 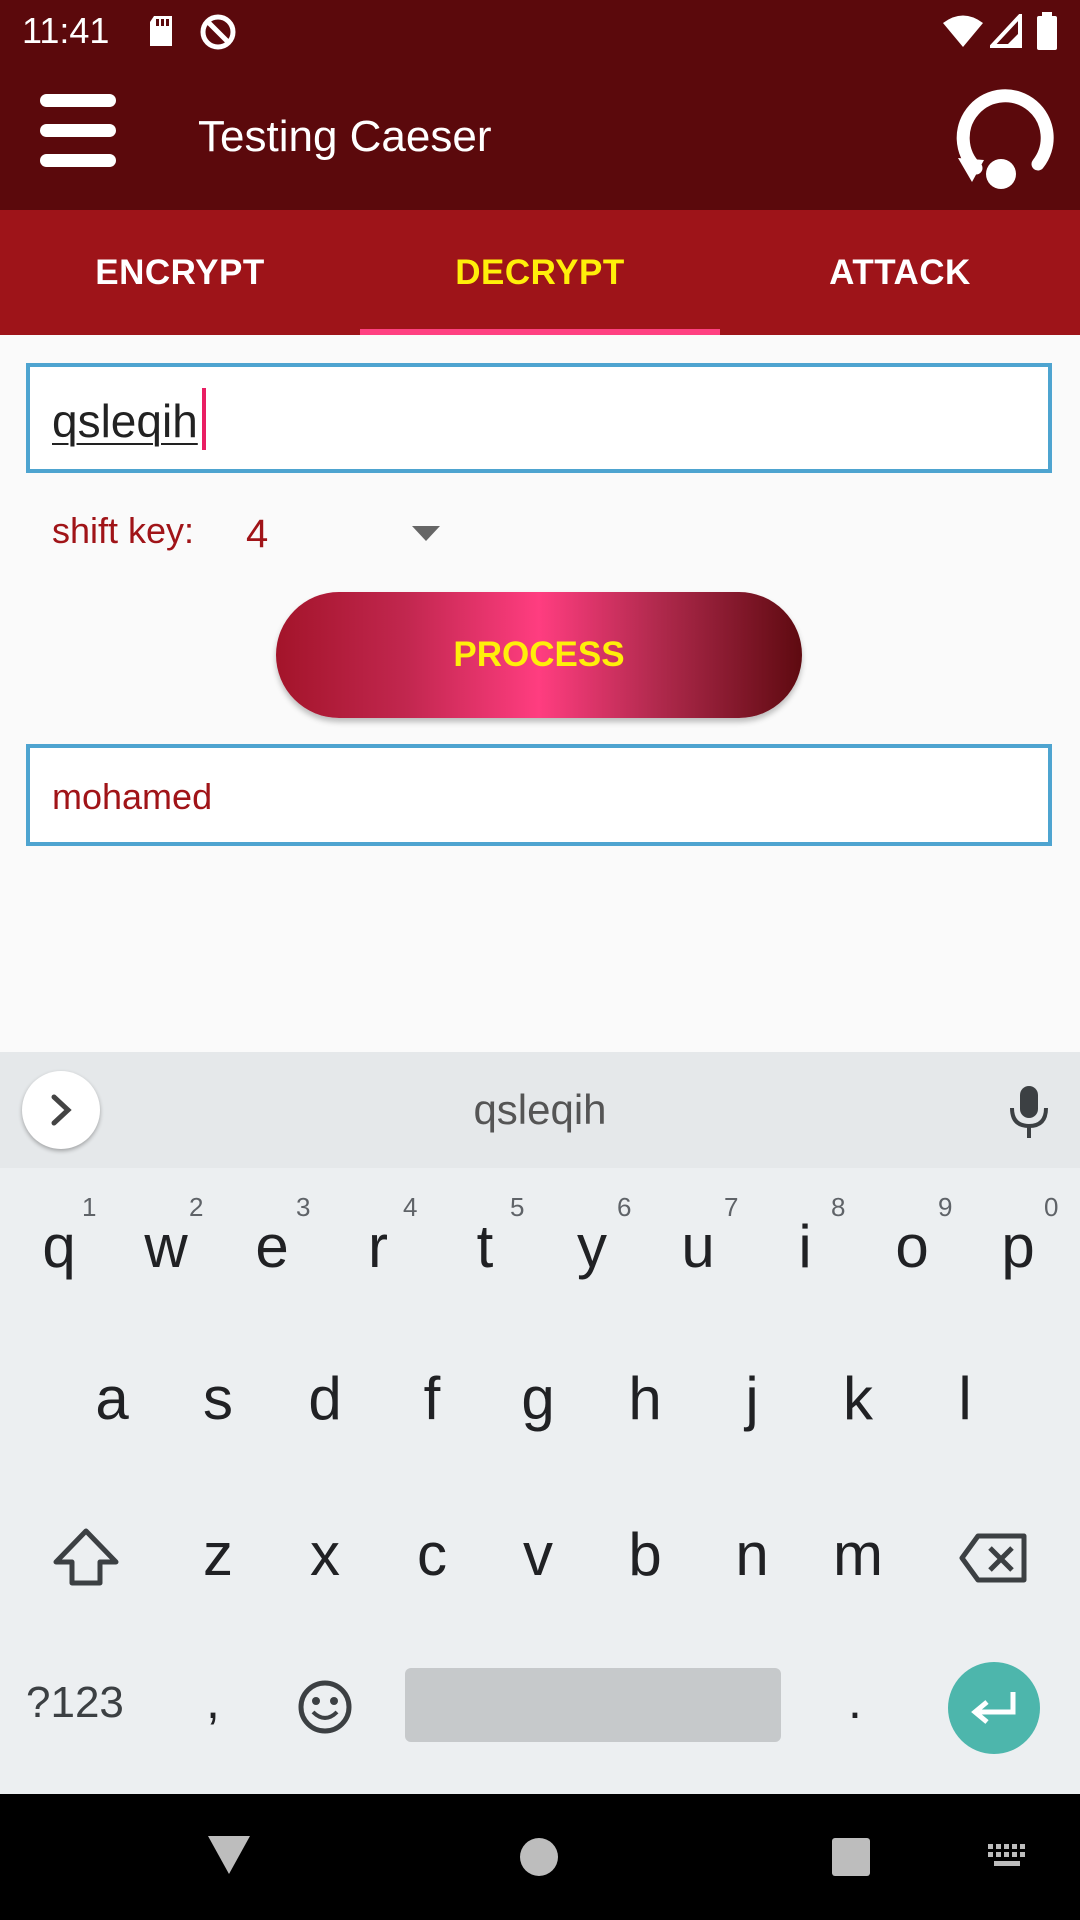 I want to click on key-g: g, so click(x=538, y=1398).